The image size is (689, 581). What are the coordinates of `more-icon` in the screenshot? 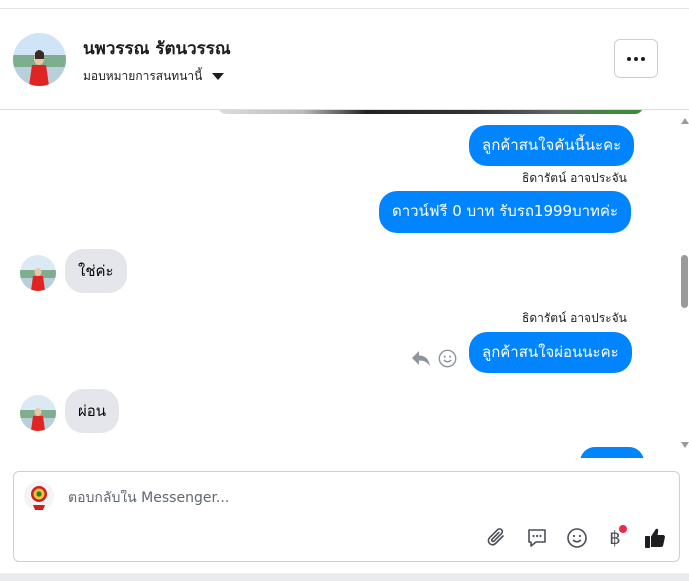 It's located at (629, 58).